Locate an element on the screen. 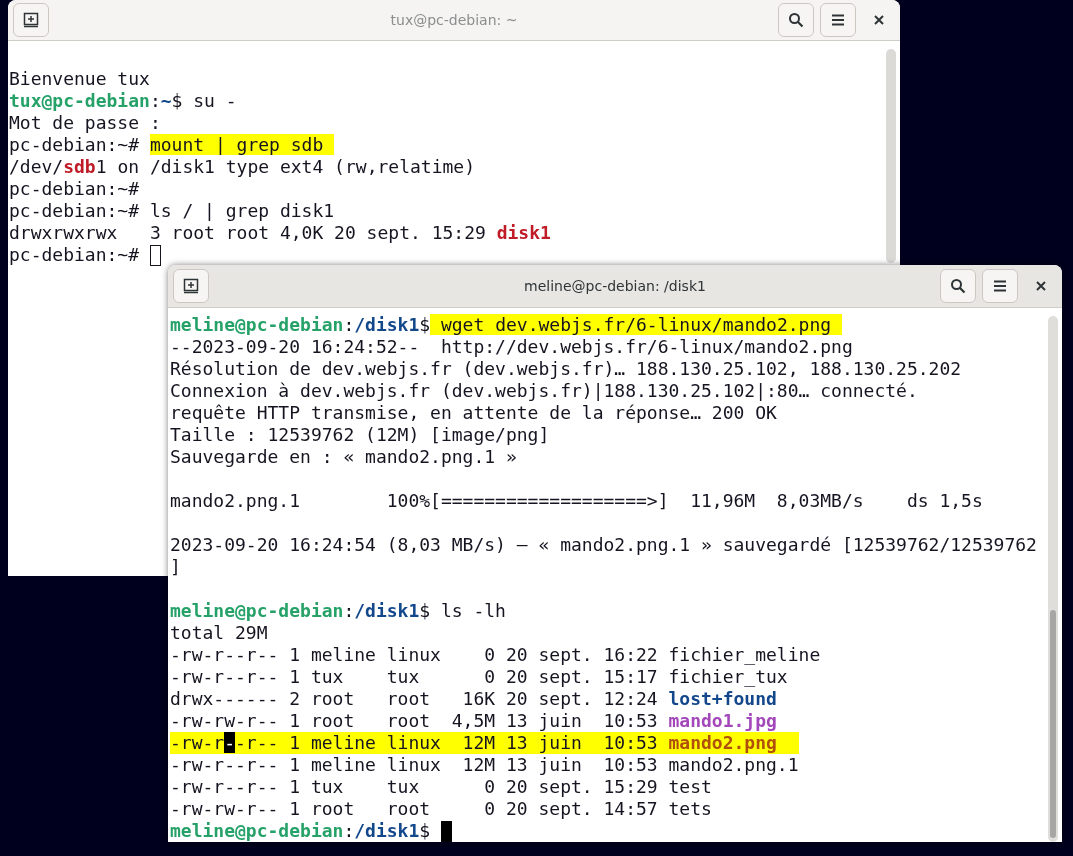 Image resolution: width=1073 pixels, height=856 pixels. terminal-line: -rw-r--r-- 1 tux tux 0 20 sept. 15:17 fichier_tux is located at coordinates (479, 677).